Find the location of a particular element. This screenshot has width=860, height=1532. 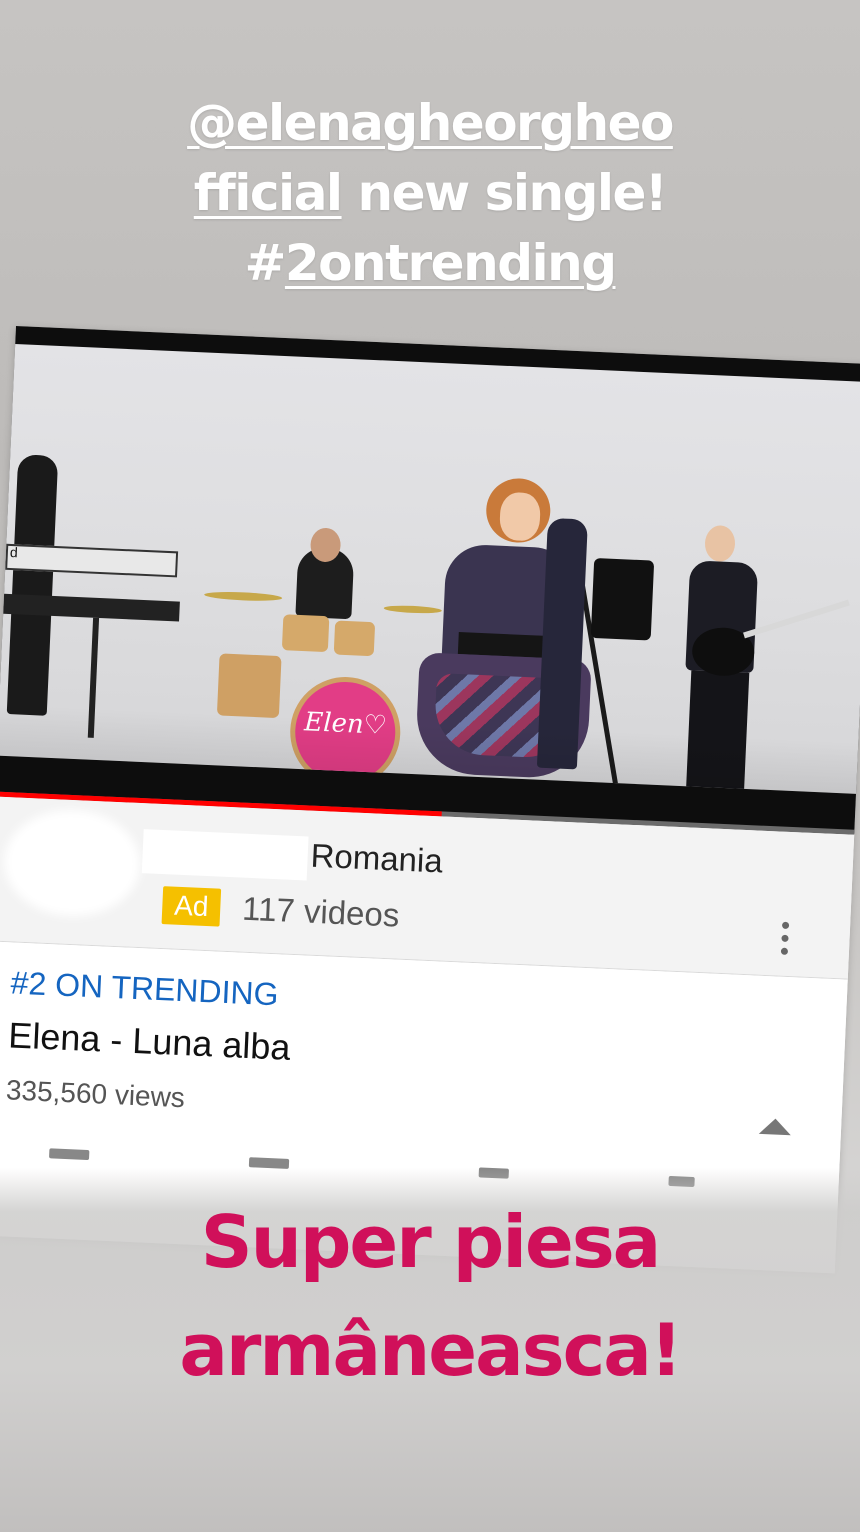

like-icon is located at coordinates (69, 1154).